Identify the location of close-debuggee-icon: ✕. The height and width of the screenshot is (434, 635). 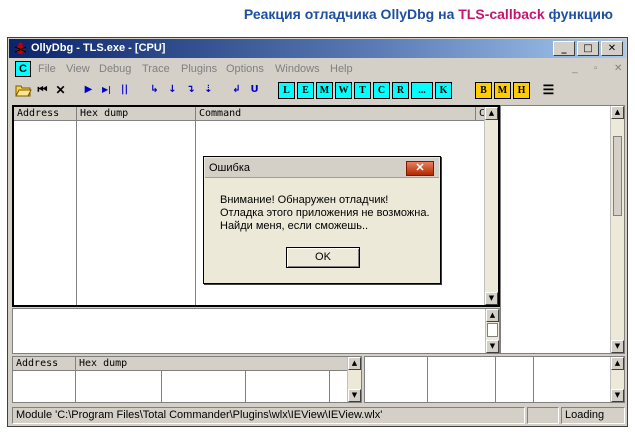
(60, 90).